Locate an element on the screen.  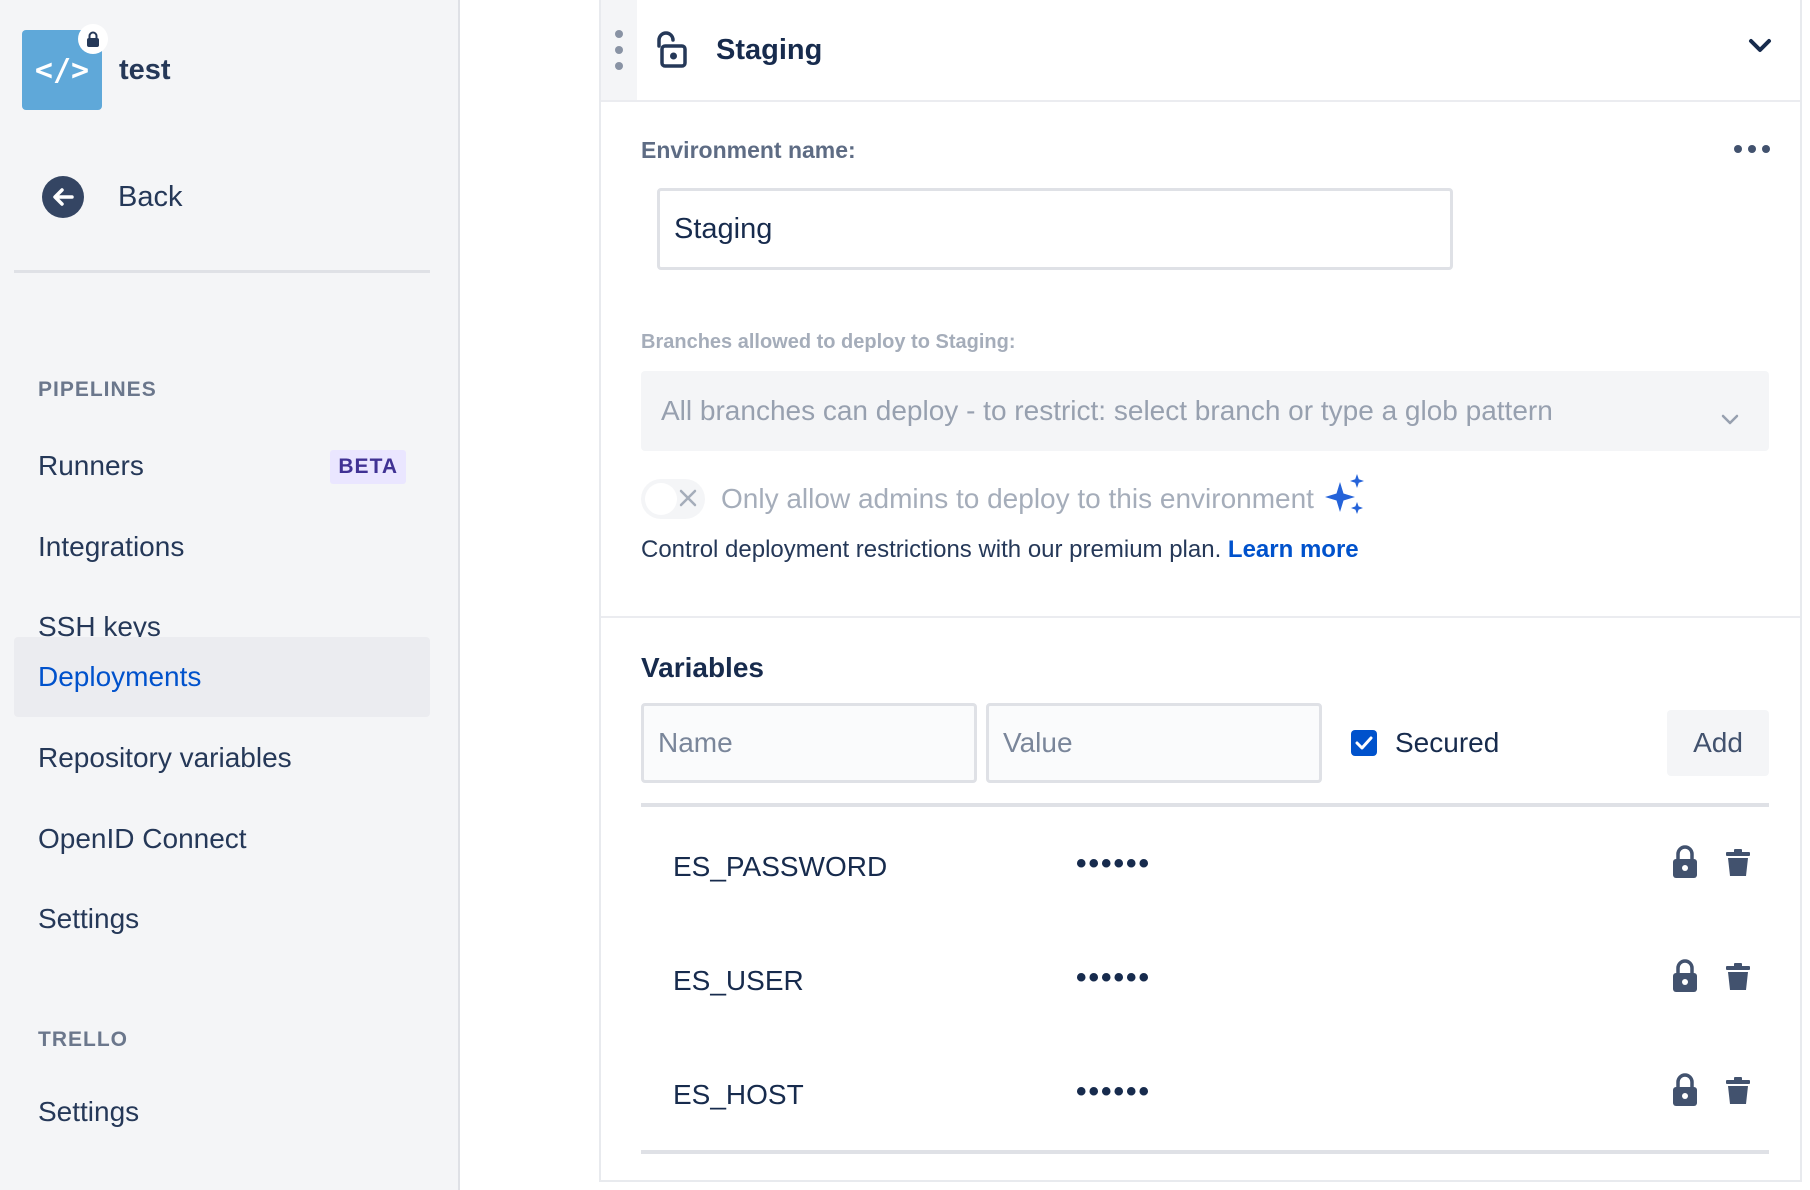
secured-checkbox: Secured is located at coordinates (1425, 743).